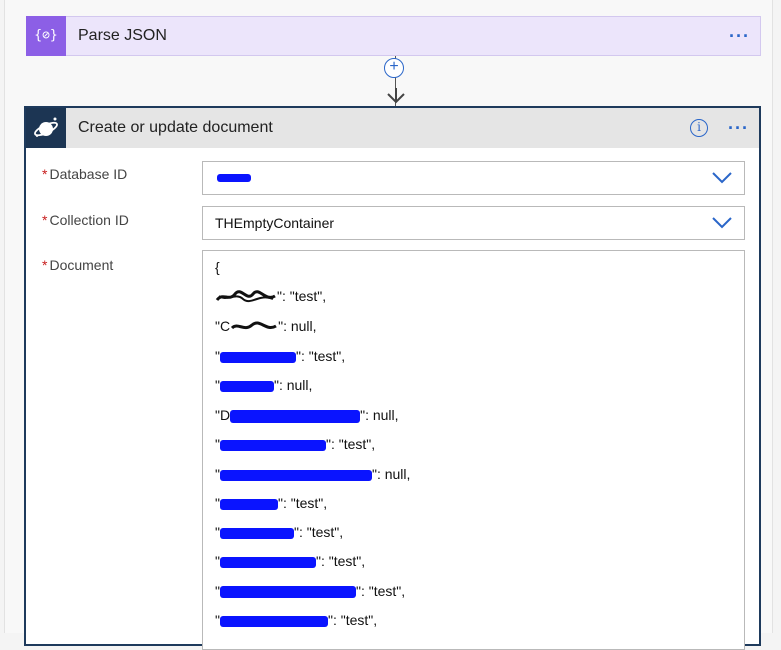 The width and height of the screenshot is (781, 650). Describe the element at coordinates (122, 35) in the screenshot. I see `parse-json-title: Parse JSON` at that location.